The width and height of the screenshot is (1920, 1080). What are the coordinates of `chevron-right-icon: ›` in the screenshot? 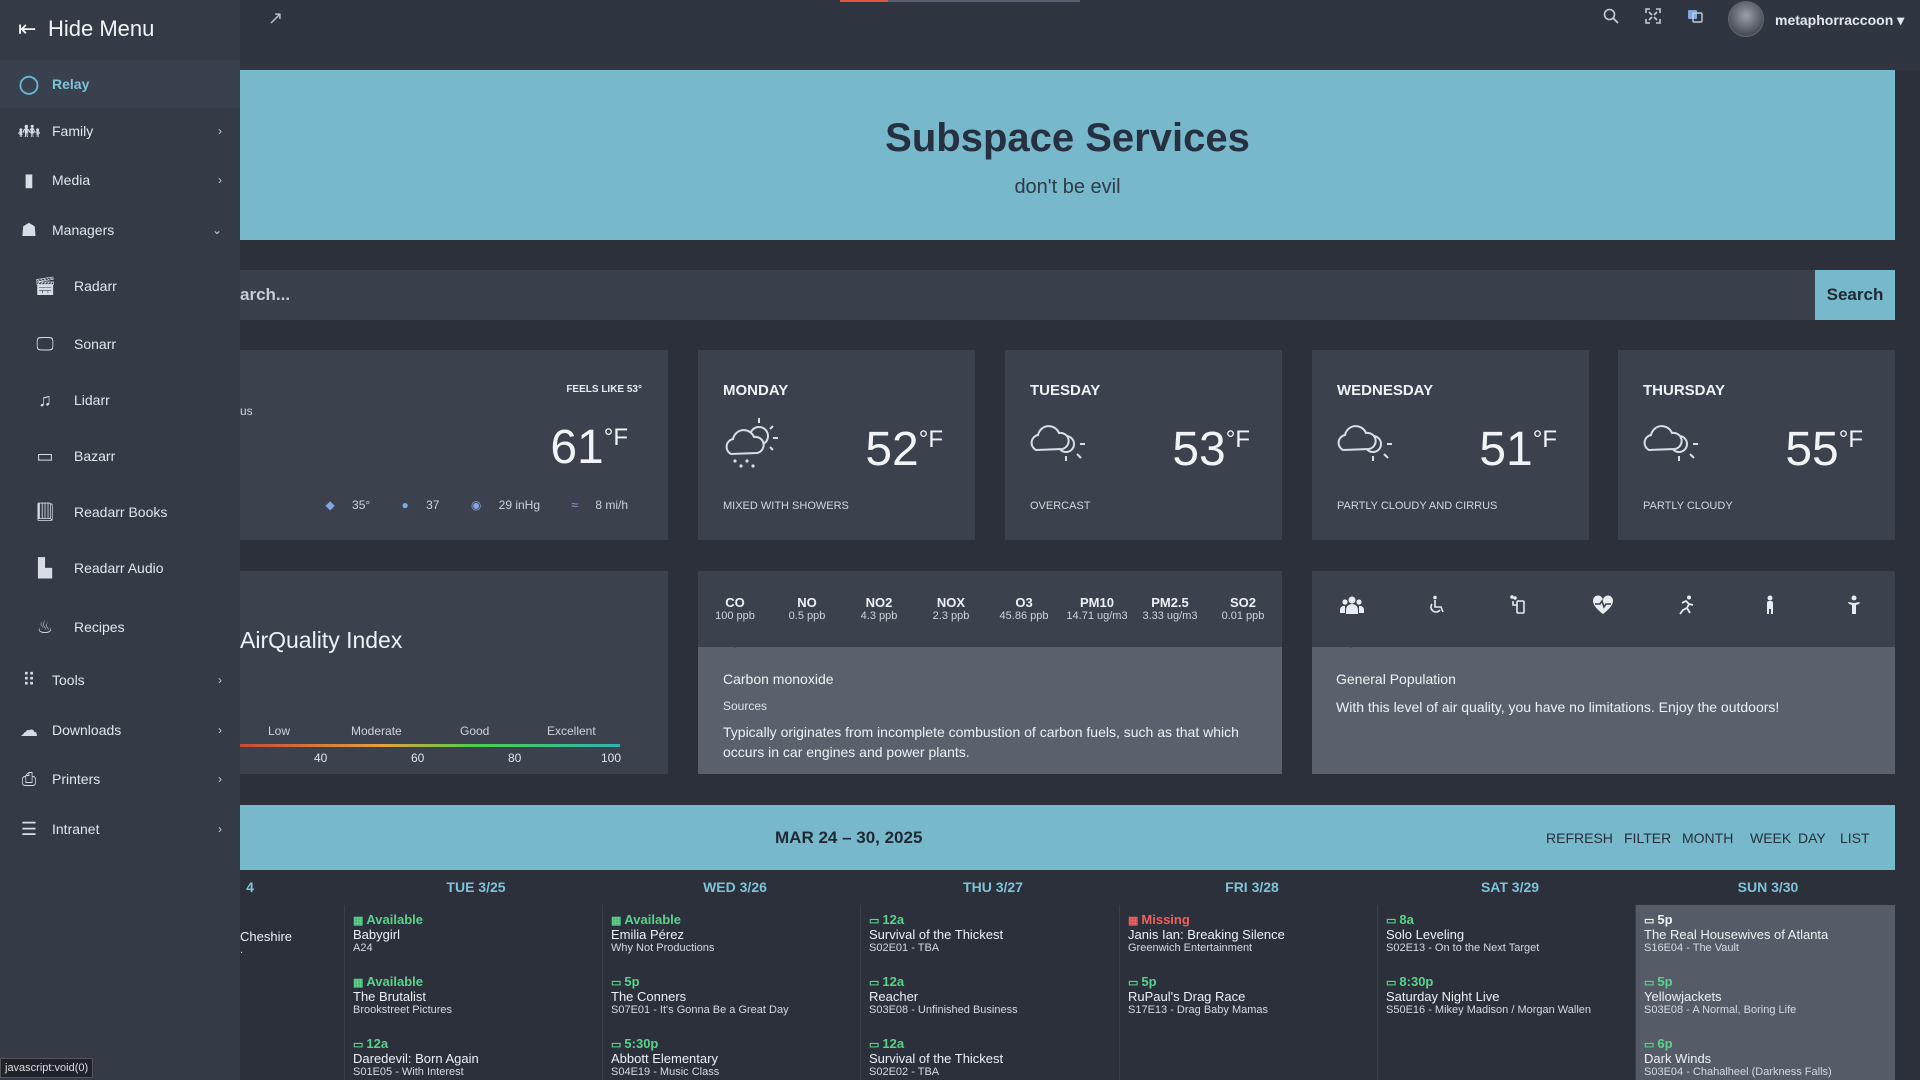 It's located at (220, 730).